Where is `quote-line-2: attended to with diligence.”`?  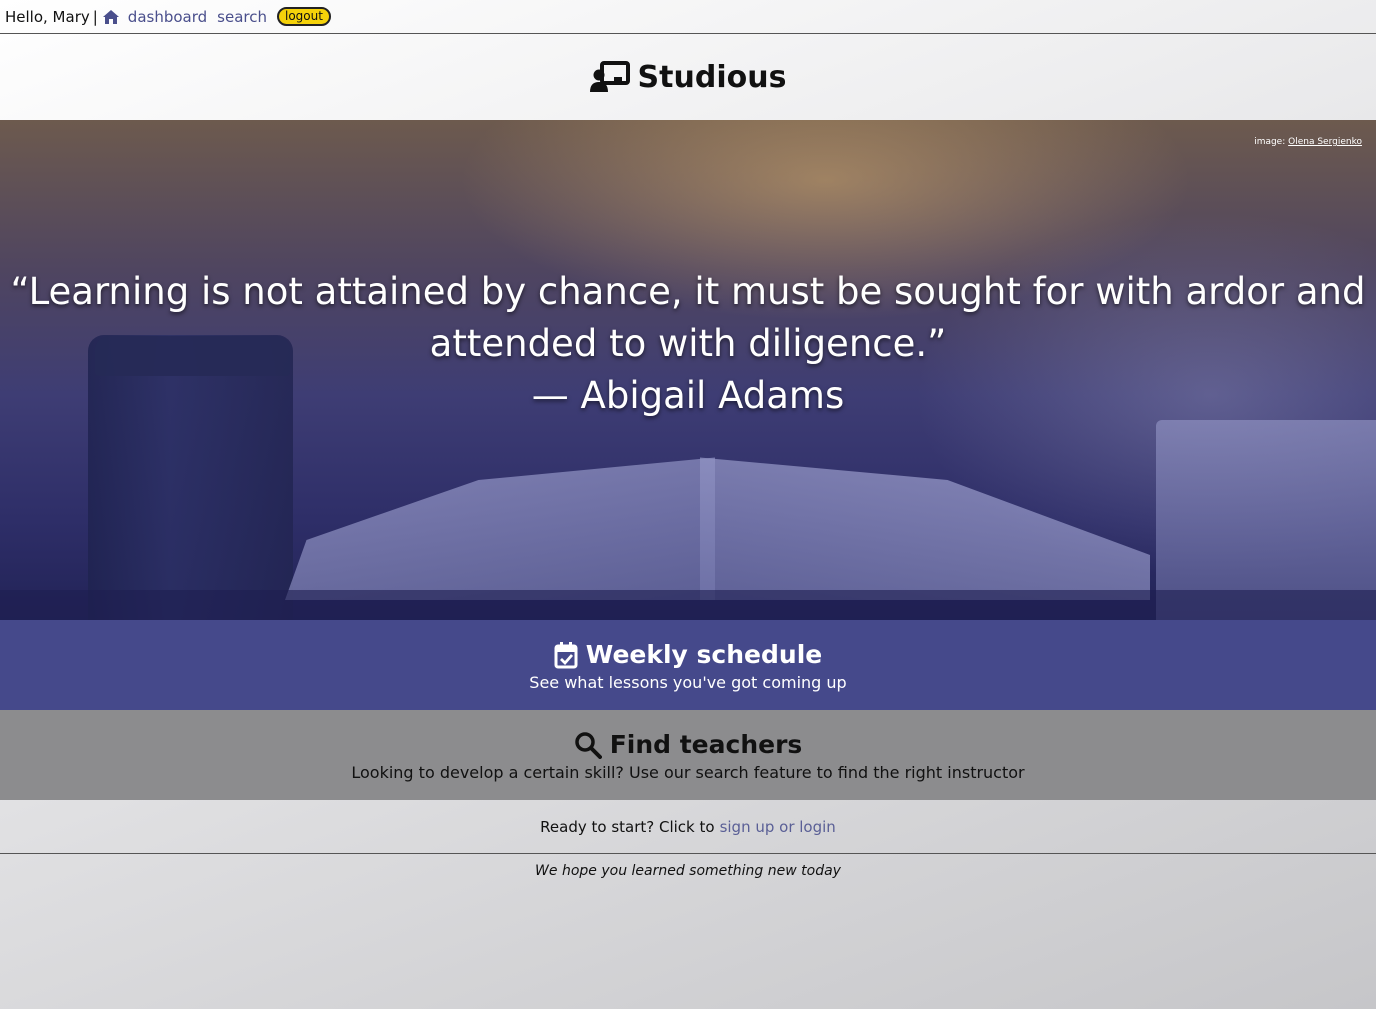 quote-line-2: attended to with diligence.” is located at coordinates (688, 343).